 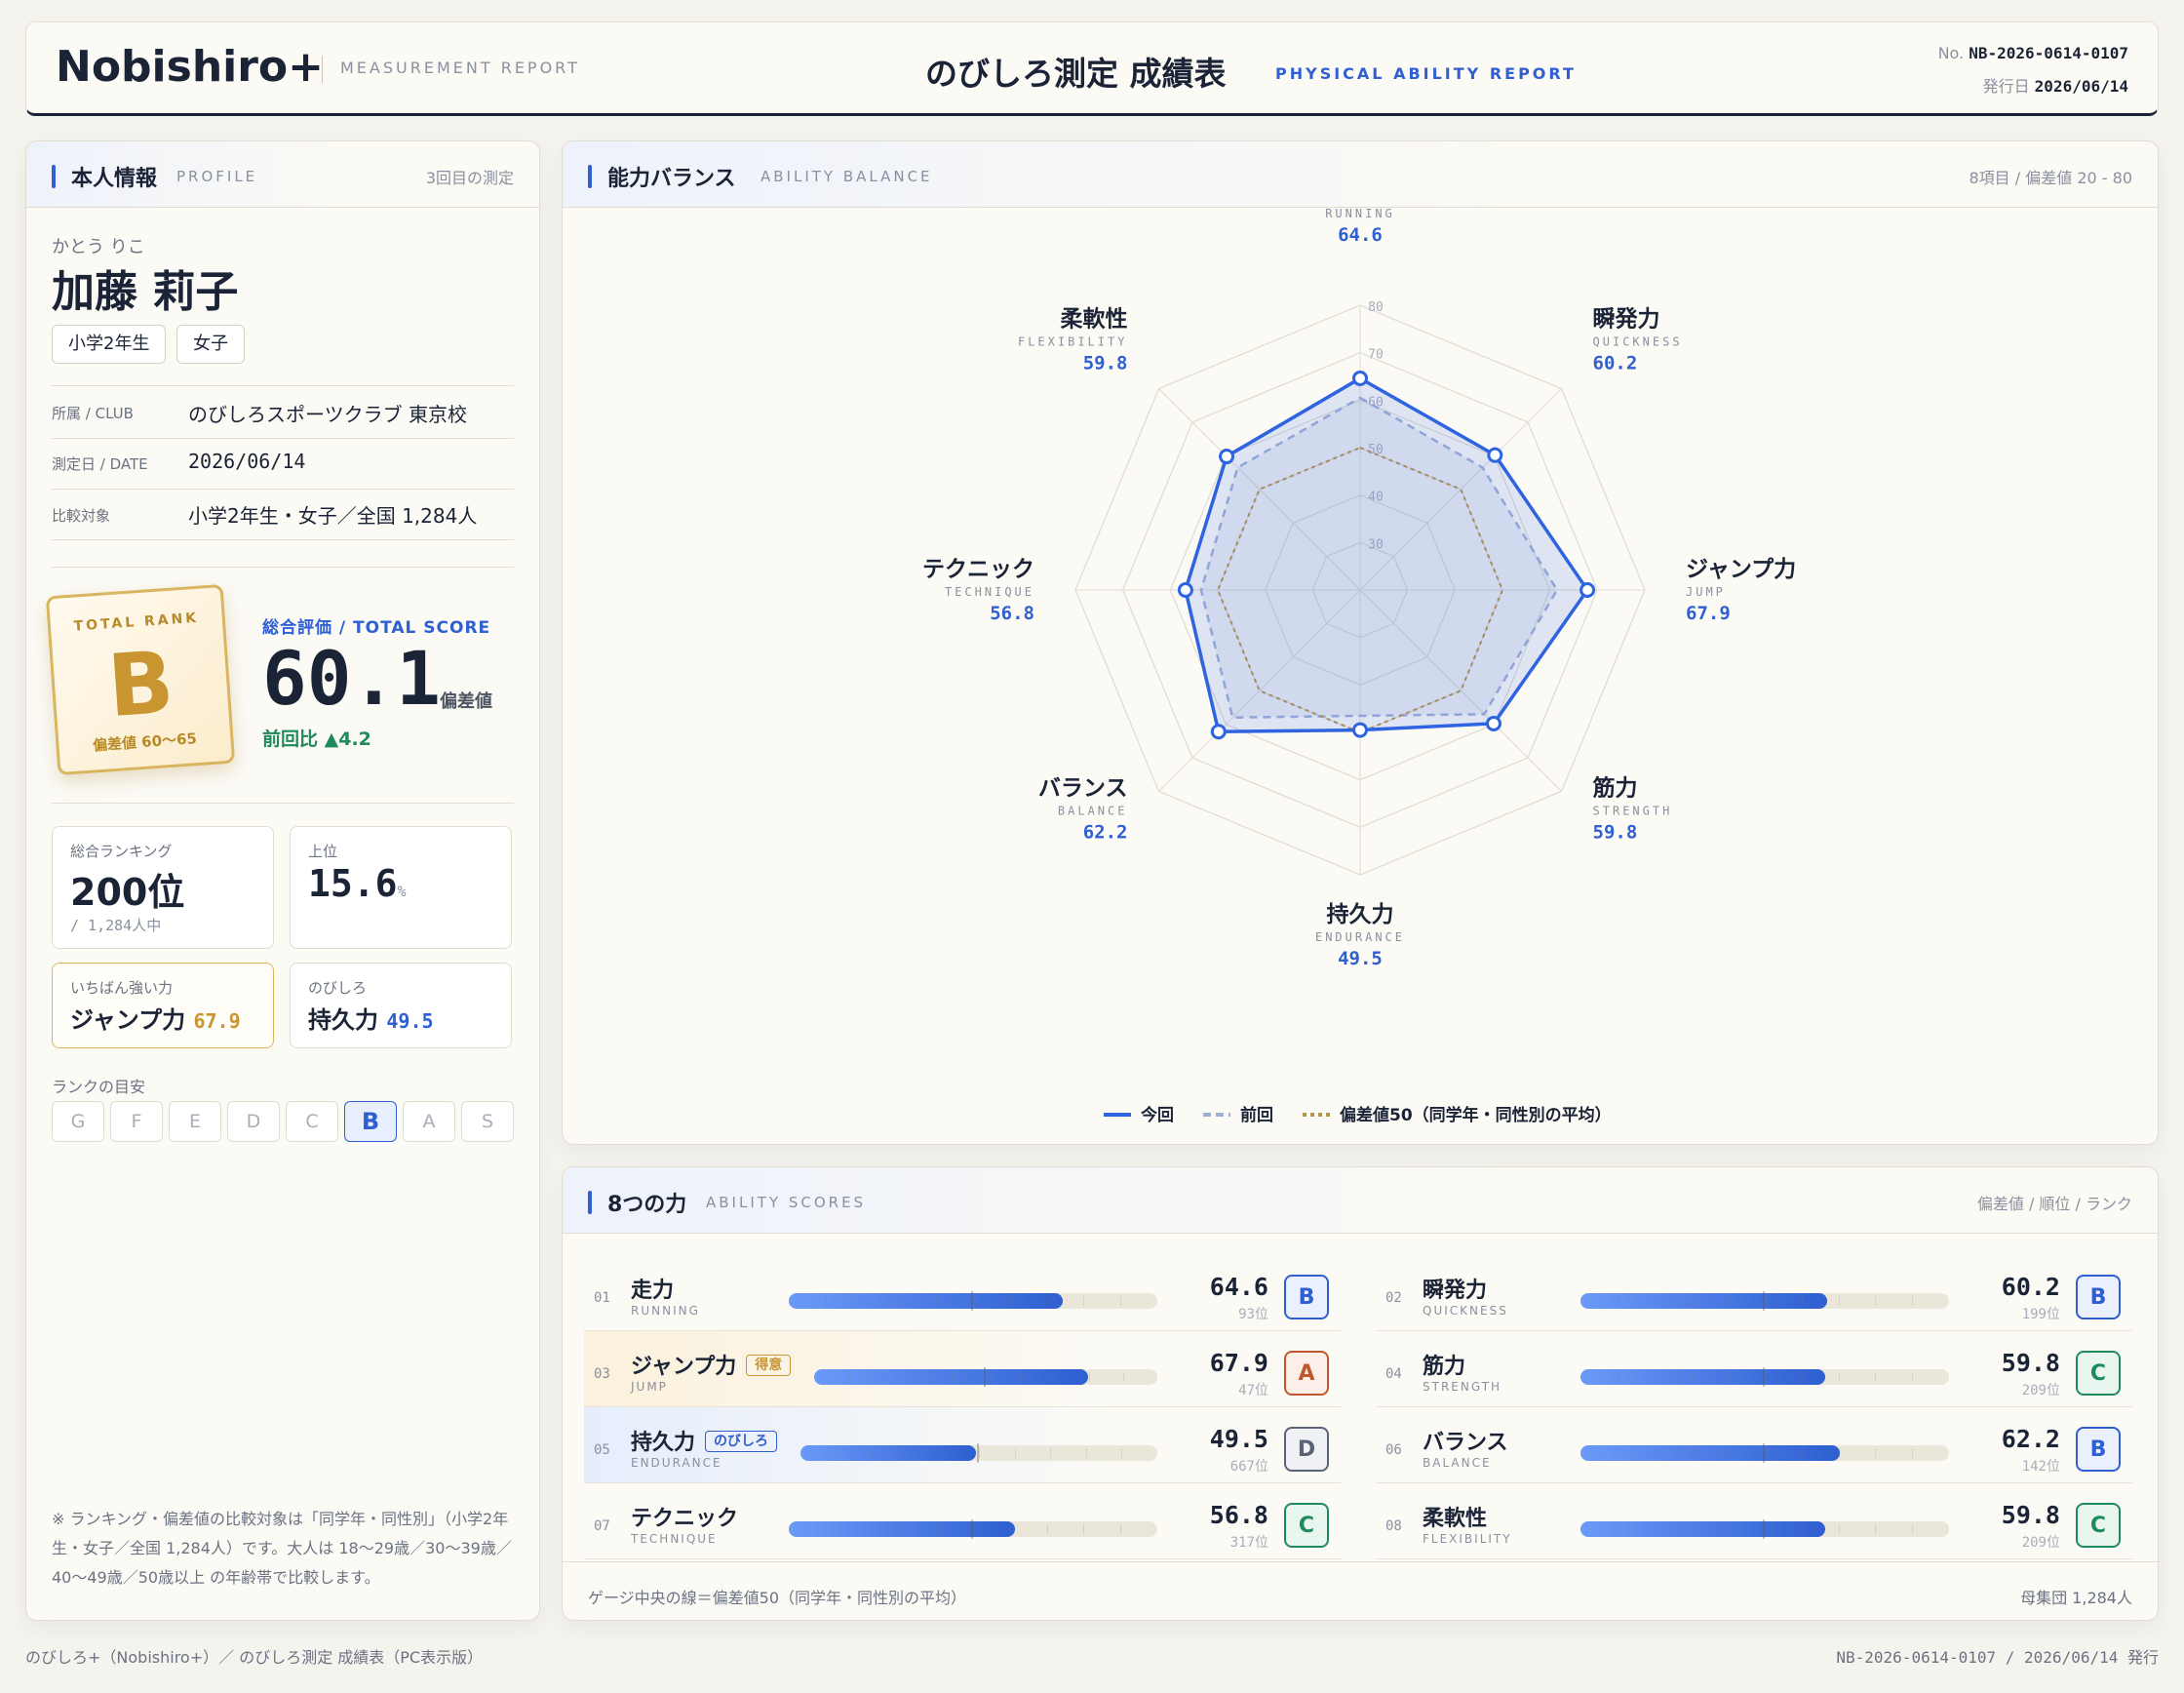 What do you see at coordinates (370, 1121) in the screenshot?
I see `rank-guide-b: B` at bounding box center [370, 1121].